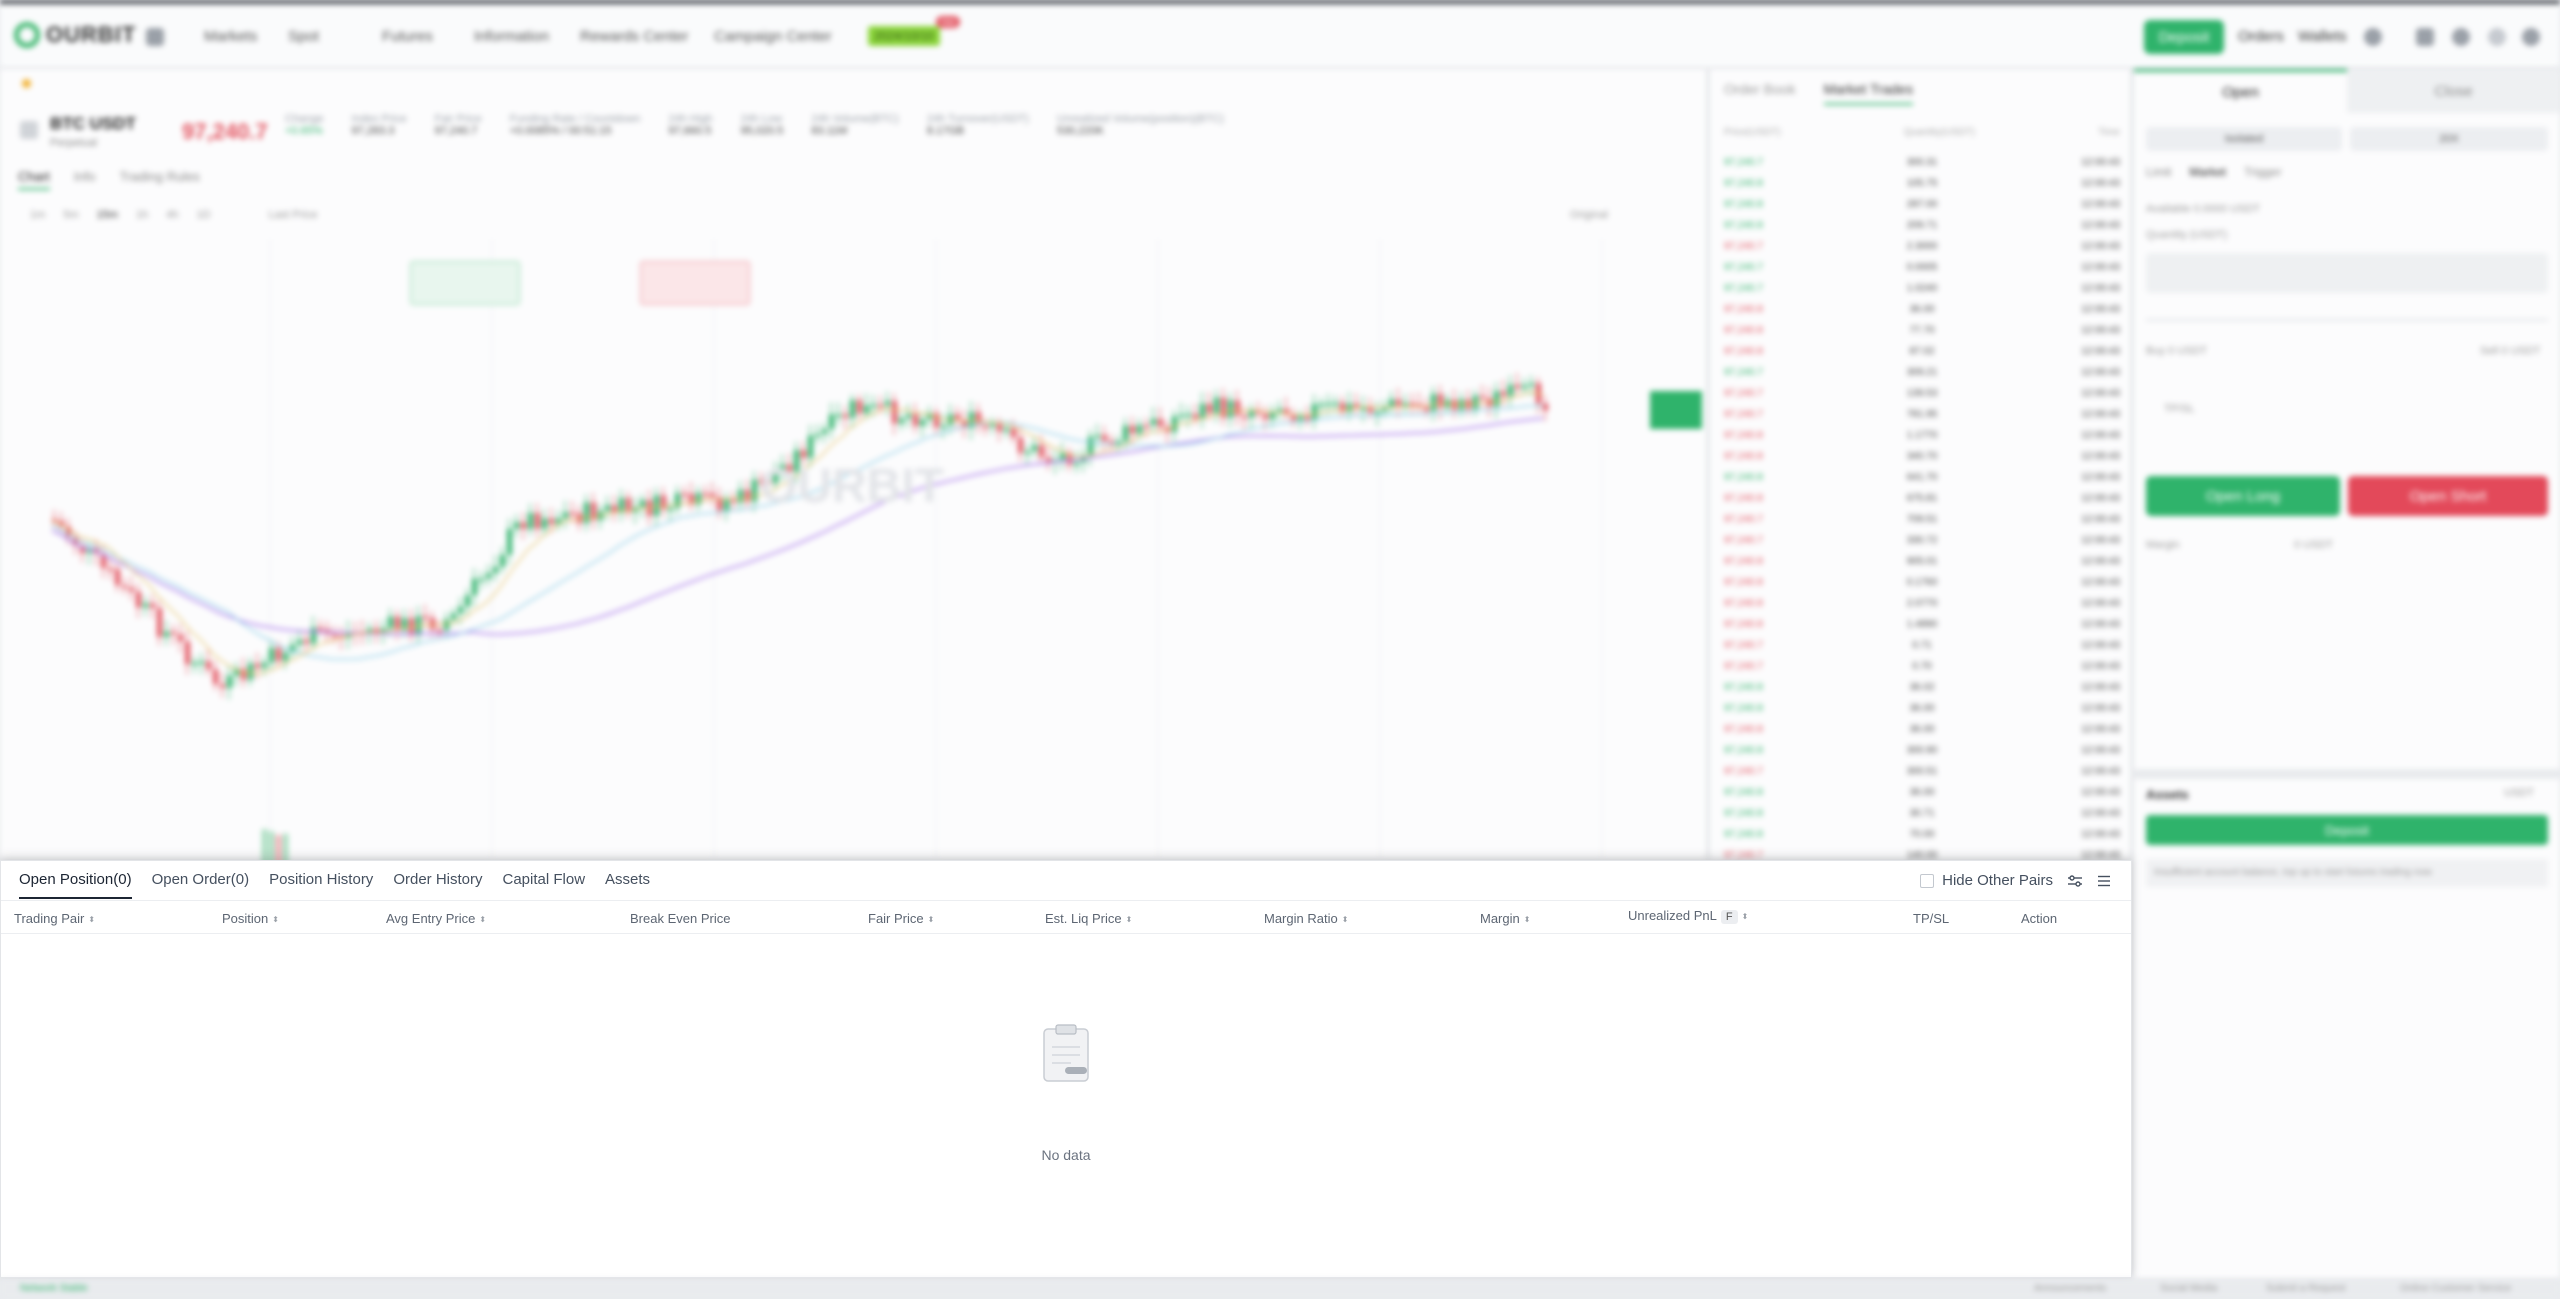  Describe the element at coordinates (1505, 918) in the screenshot. I see `col-margin: Margin ⬍` at that location.